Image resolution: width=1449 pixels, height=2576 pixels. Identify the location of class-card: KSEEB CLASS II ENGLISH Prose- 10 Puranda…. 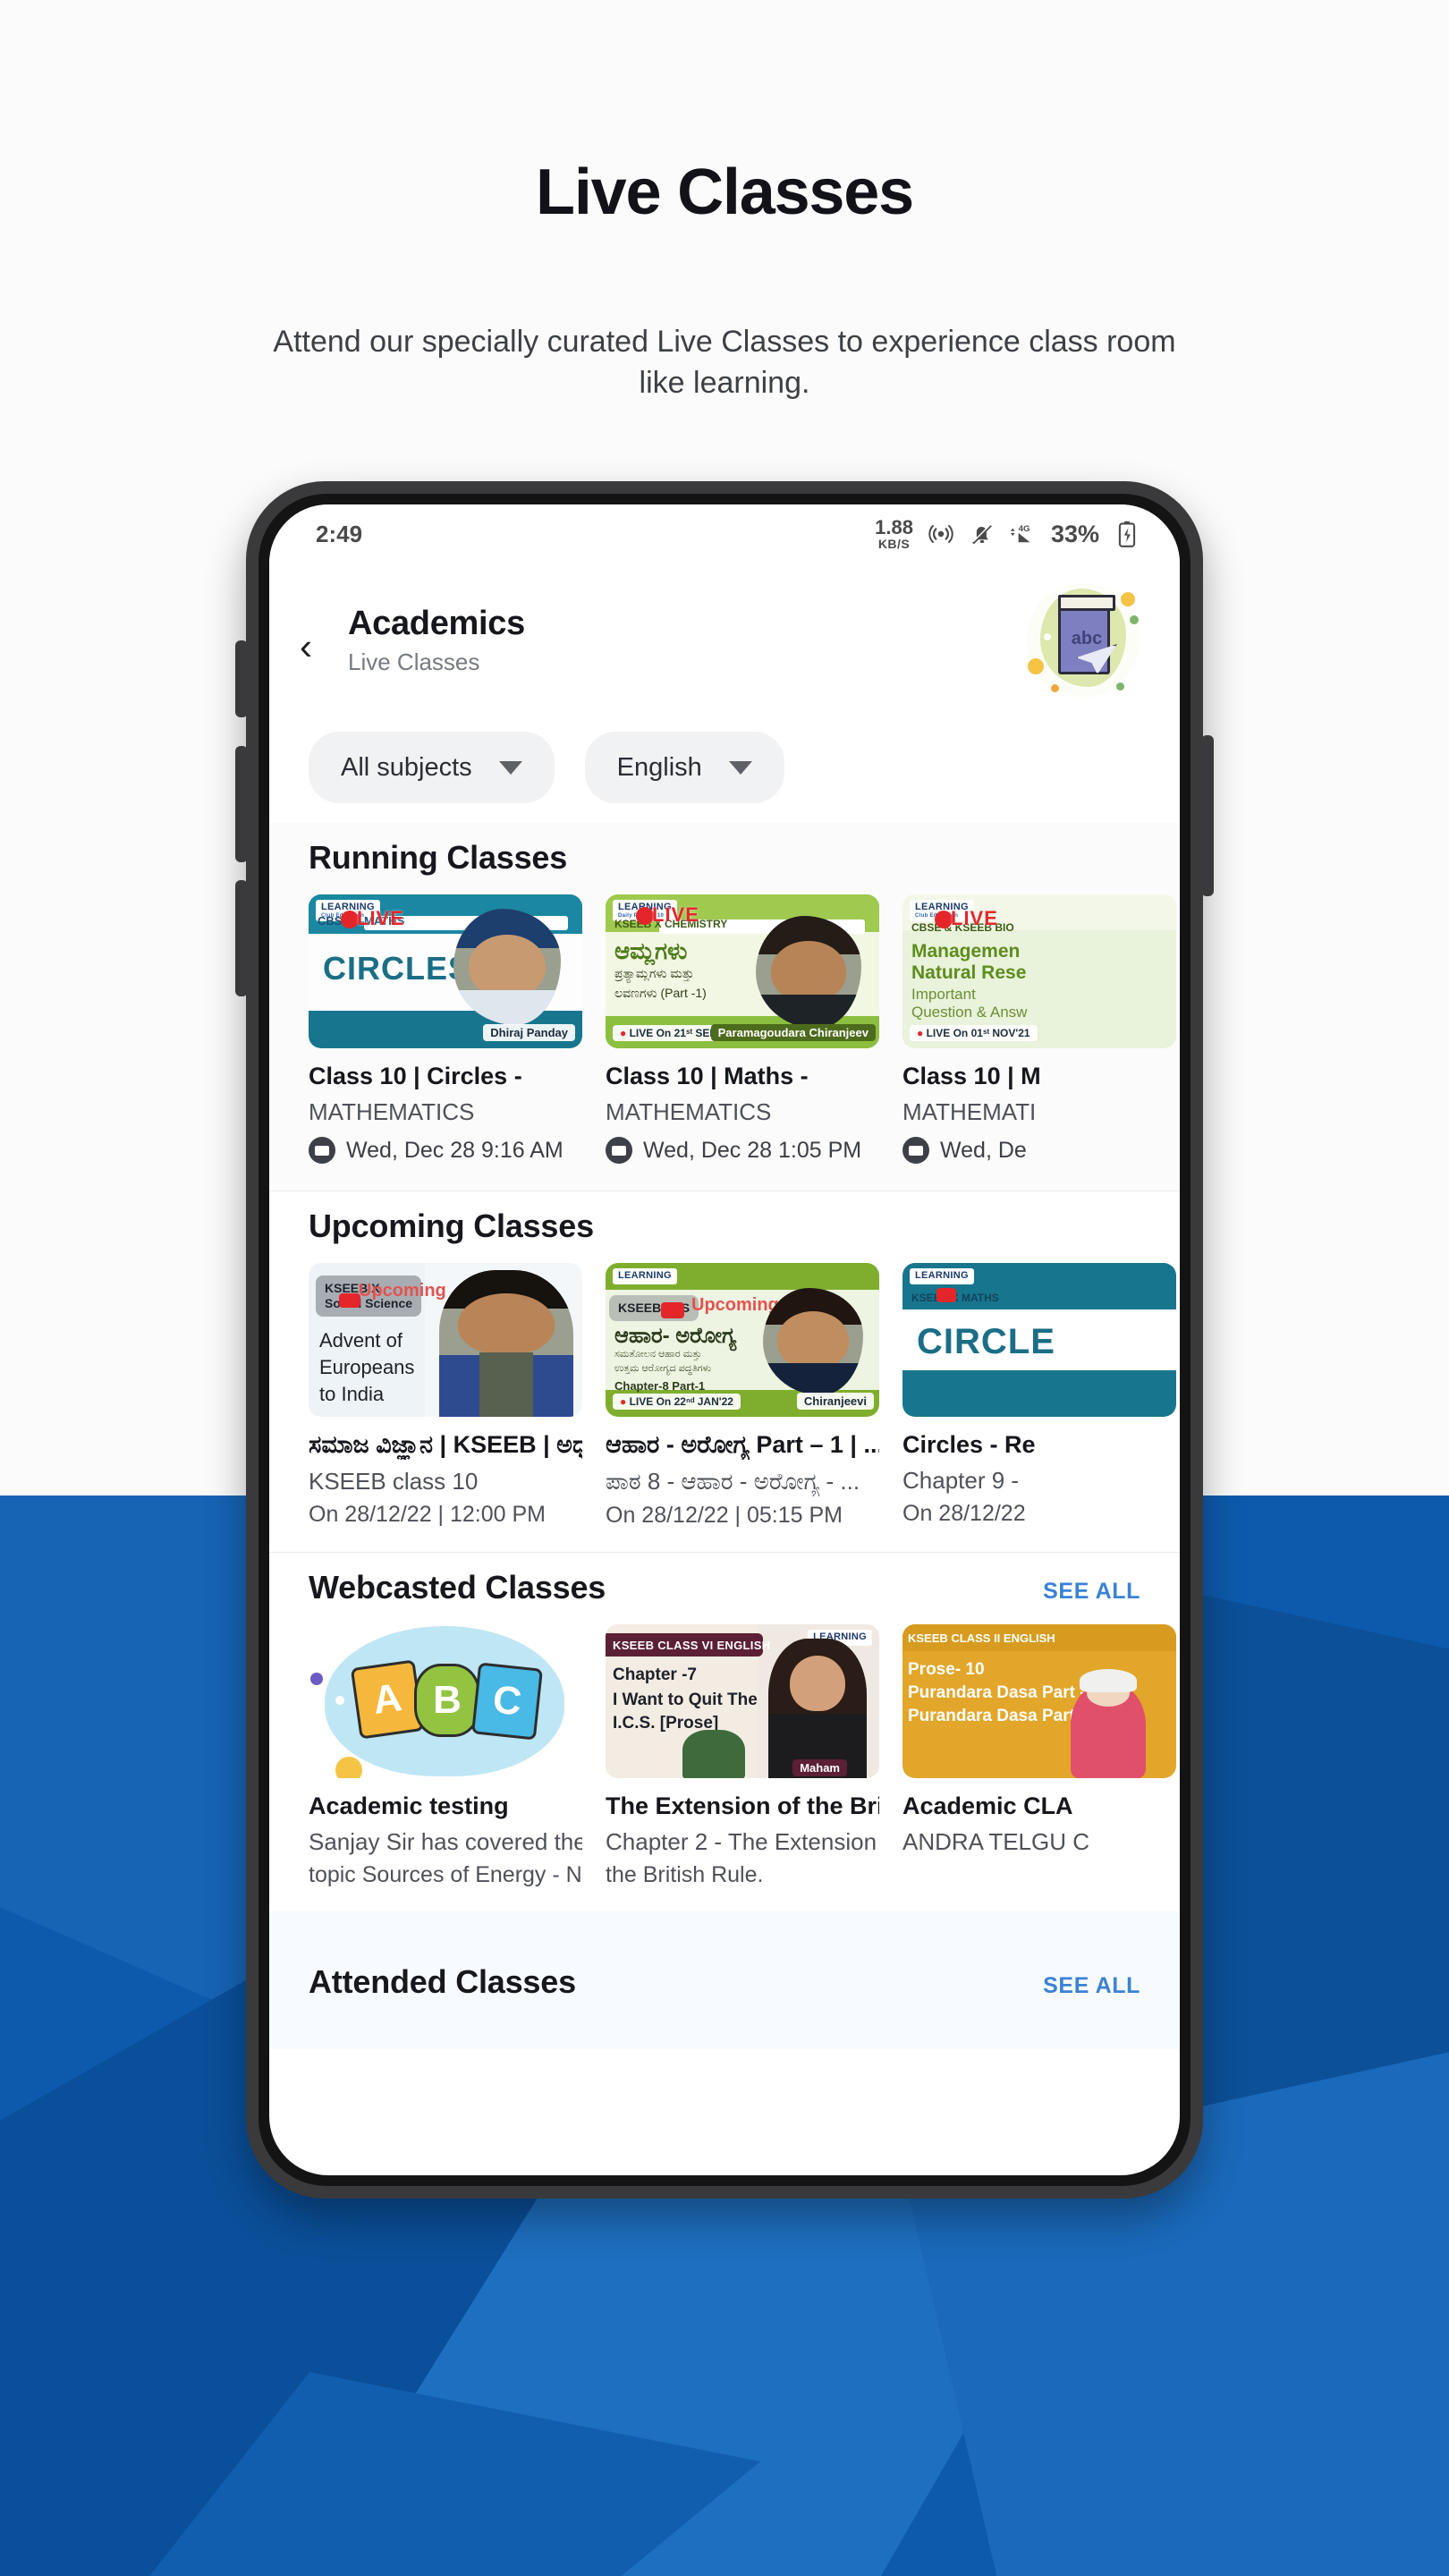
(1039, 1756).